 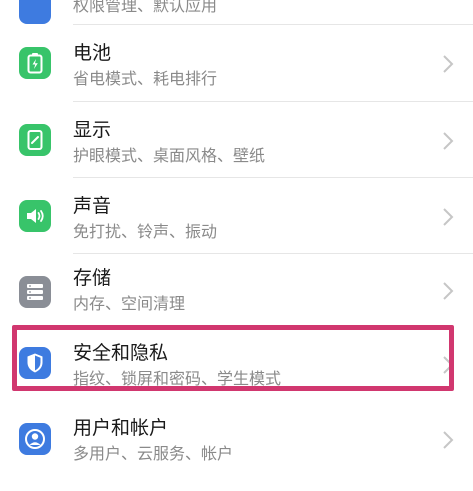 What do you see at coordinates (35, 140) in the screenshot?
I see `display-icon` at bounding box center [35, 140].